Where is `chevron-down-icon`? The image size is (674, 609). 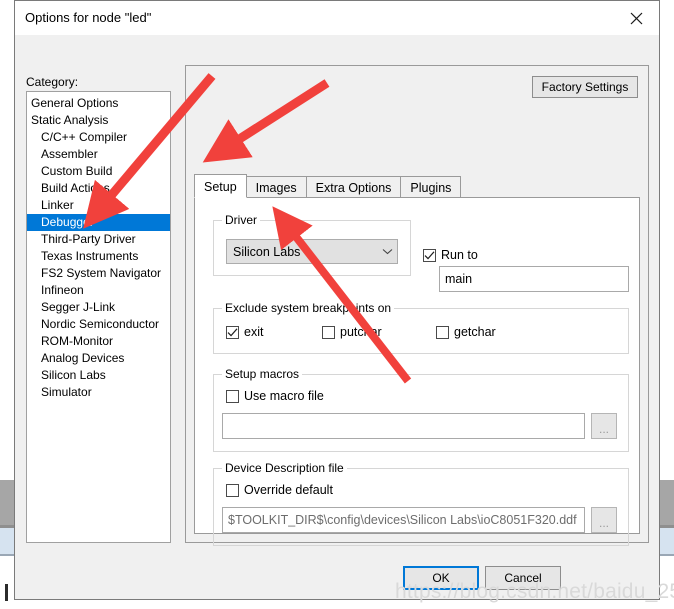
chevron-down-icon is located at coordinates (387, 251).